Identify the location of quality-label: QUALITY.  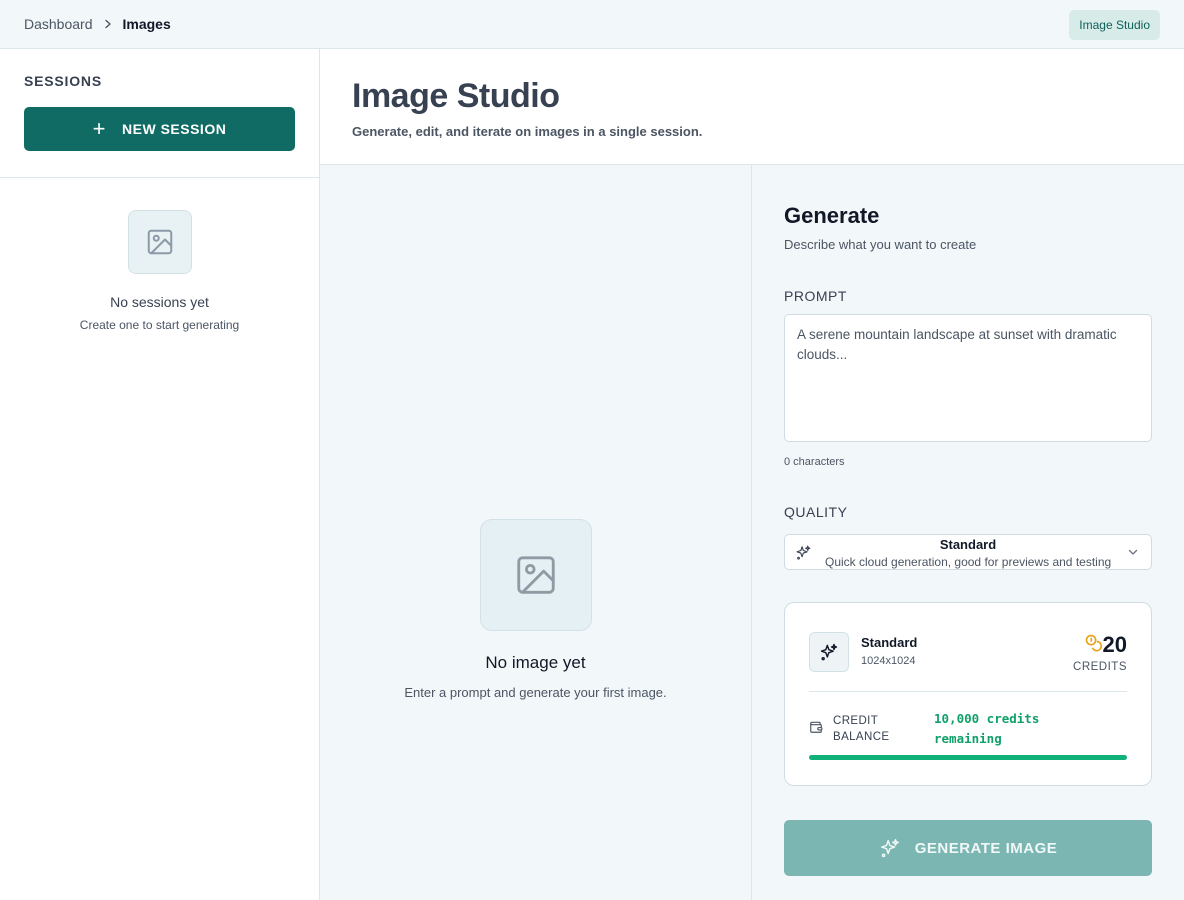
(816, 512).